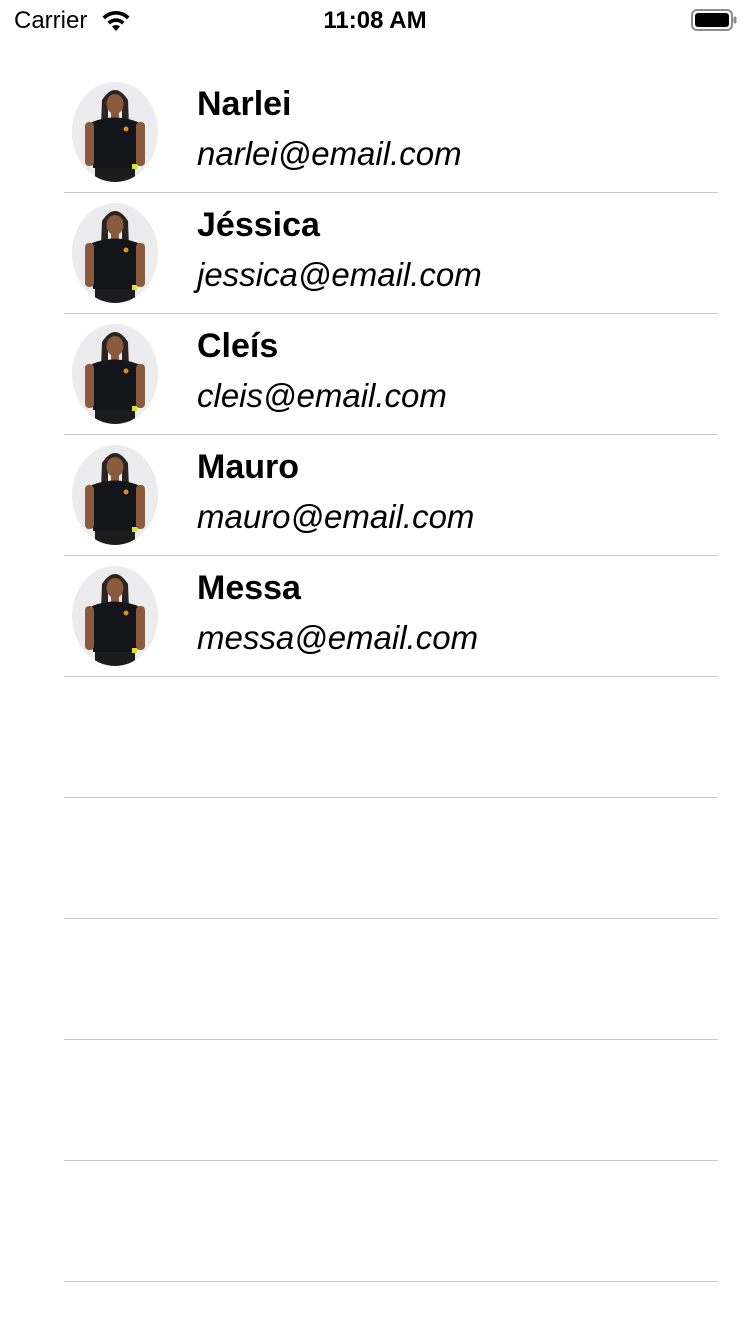 The image size is (750, 1334). I want to click on contact-row: Messa messa@email.com, so click(375, 616).